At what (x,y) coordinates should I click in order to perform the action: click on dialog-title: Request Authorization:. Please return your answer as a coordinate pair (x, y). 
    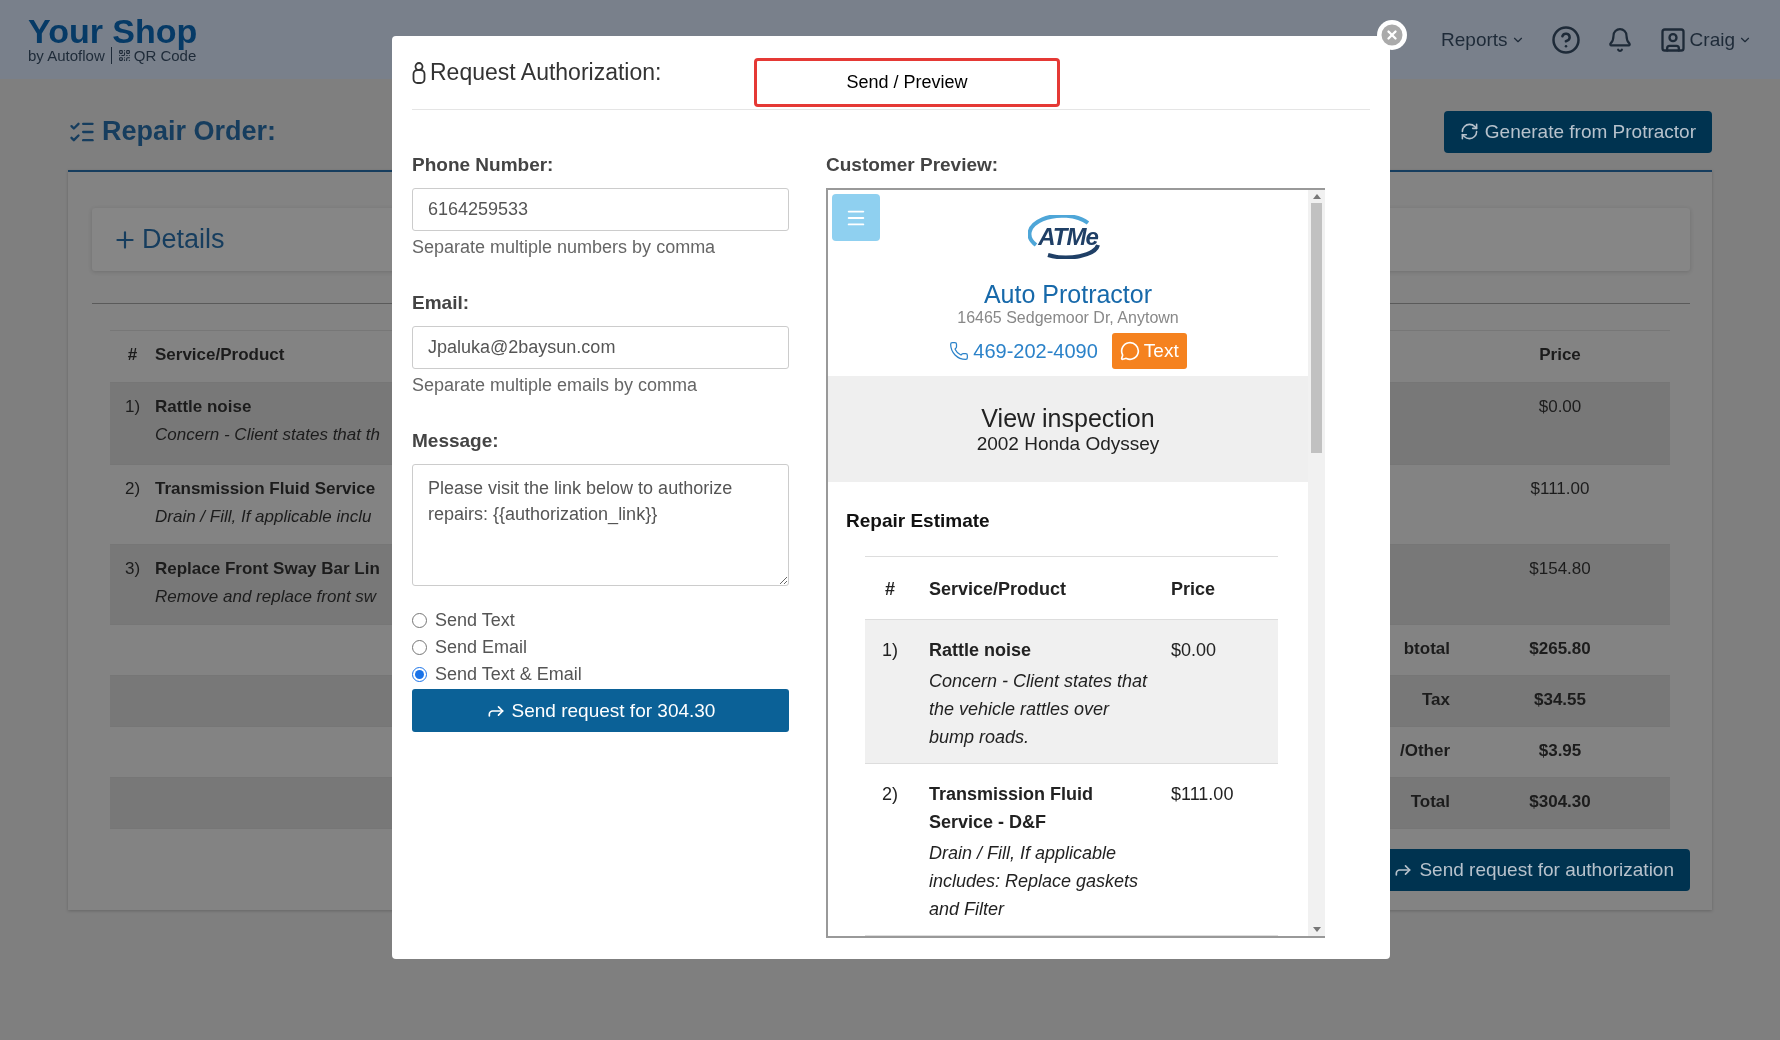
    Looking at the image, I should click on (546, 72).